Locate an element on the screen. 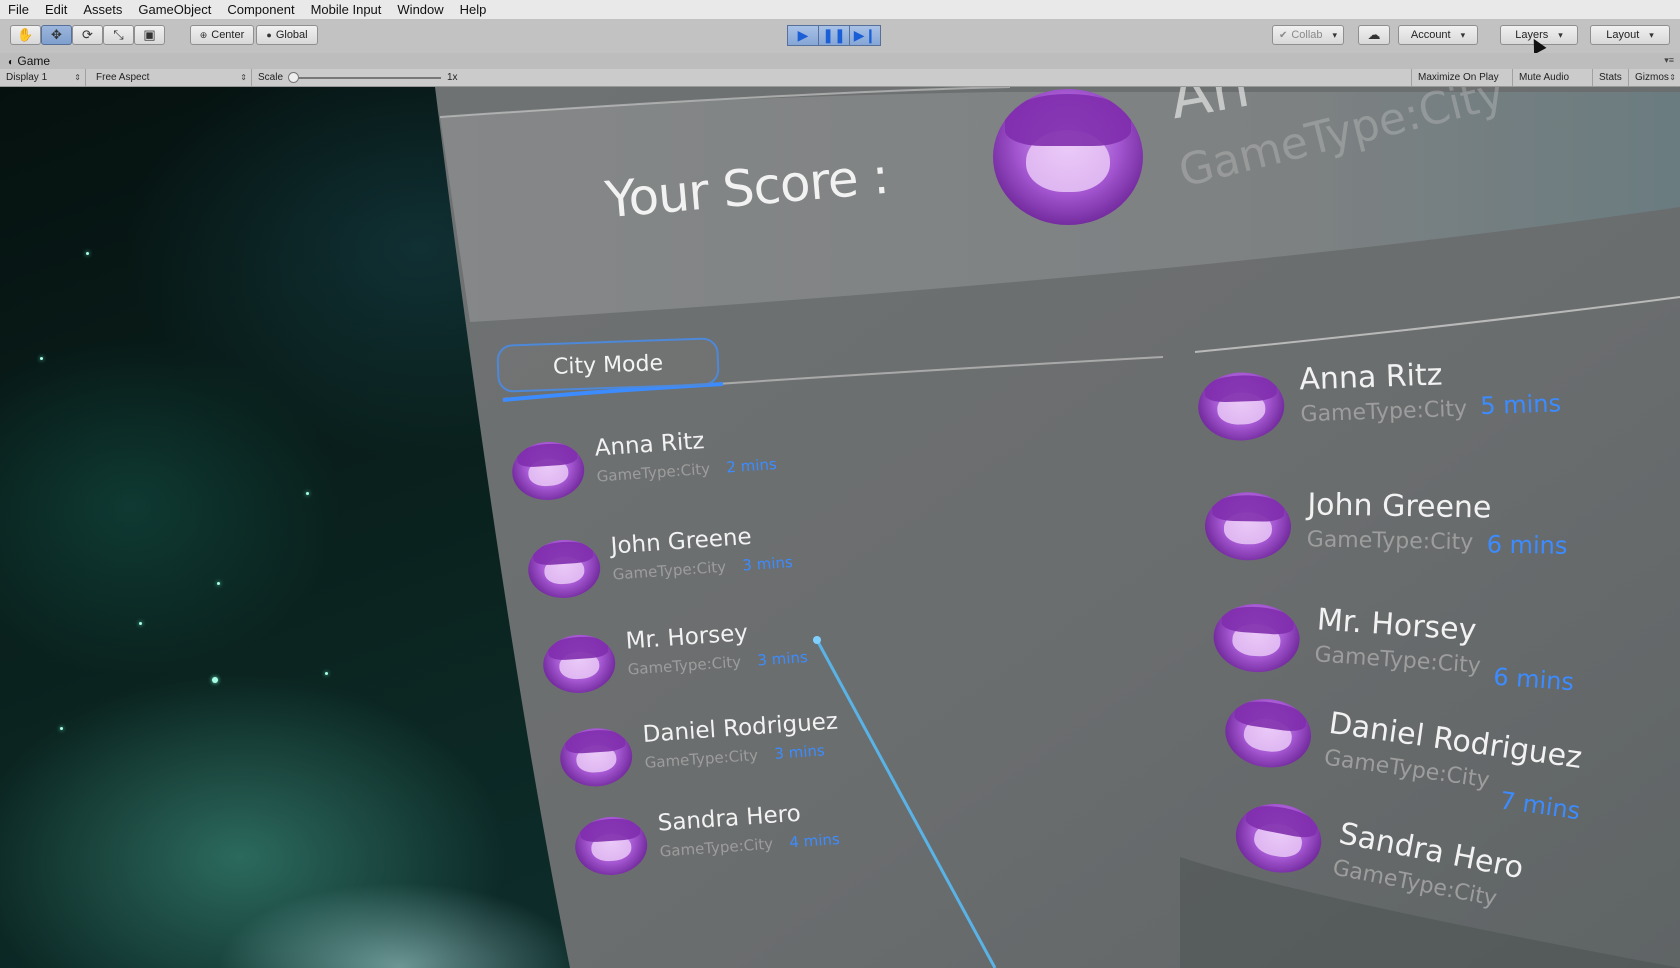 The image size is (1680, 968). pivot-icon: ⊕ is located at coordinates (203, 34).